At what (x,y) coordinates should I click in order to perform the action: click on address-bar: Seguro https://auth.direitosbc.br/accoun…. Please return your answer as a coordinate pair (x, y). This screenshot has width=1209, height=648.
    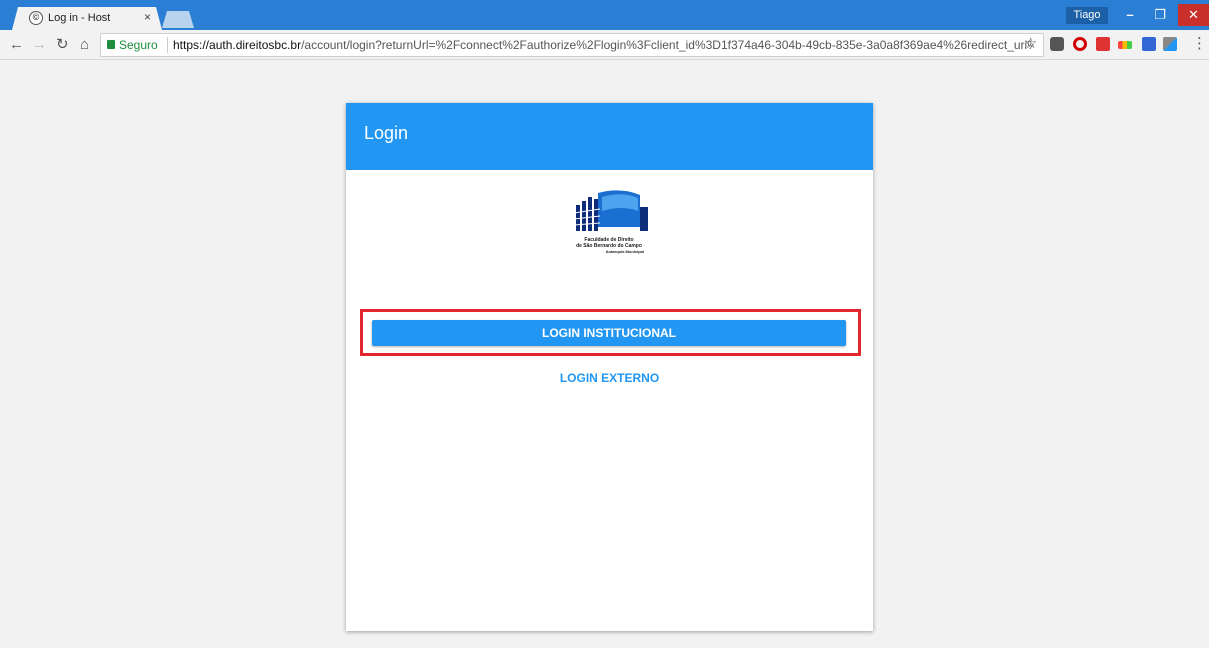
    Looking at the image, I should click on (572, 45).